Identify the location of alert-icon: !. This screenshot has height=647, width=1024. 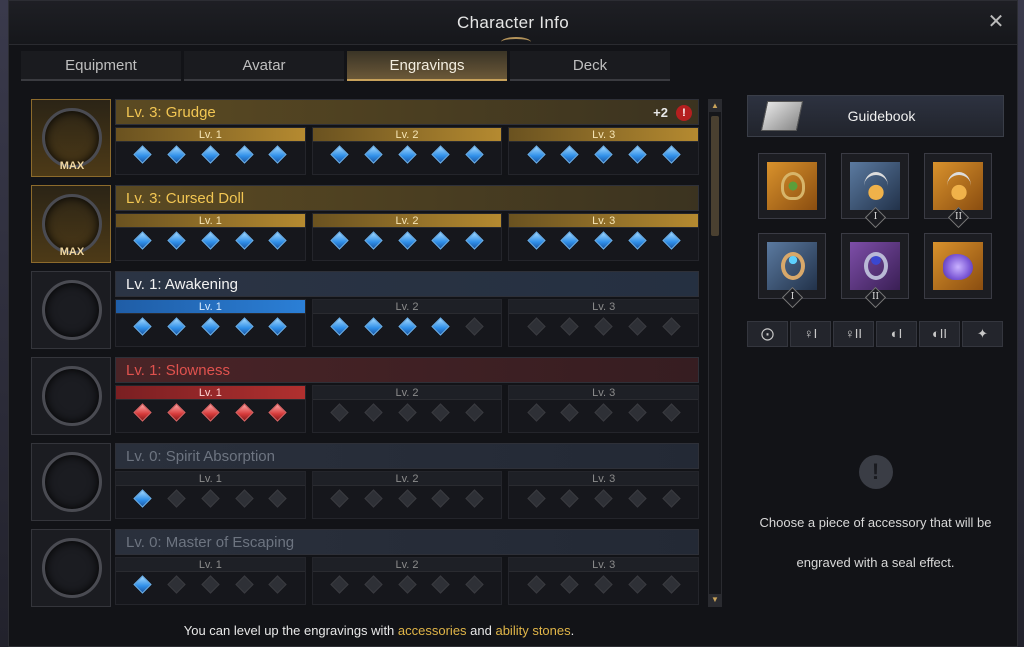
(684, 113).